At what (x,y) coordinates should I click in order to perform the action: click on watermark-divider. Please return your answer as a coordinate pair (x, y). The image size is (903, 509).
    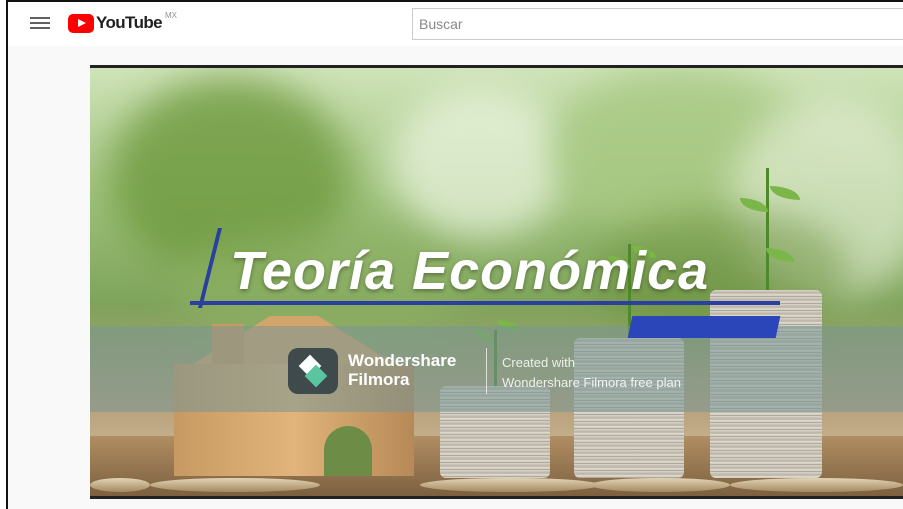
    Looking at the image, I should click on (486, 371).